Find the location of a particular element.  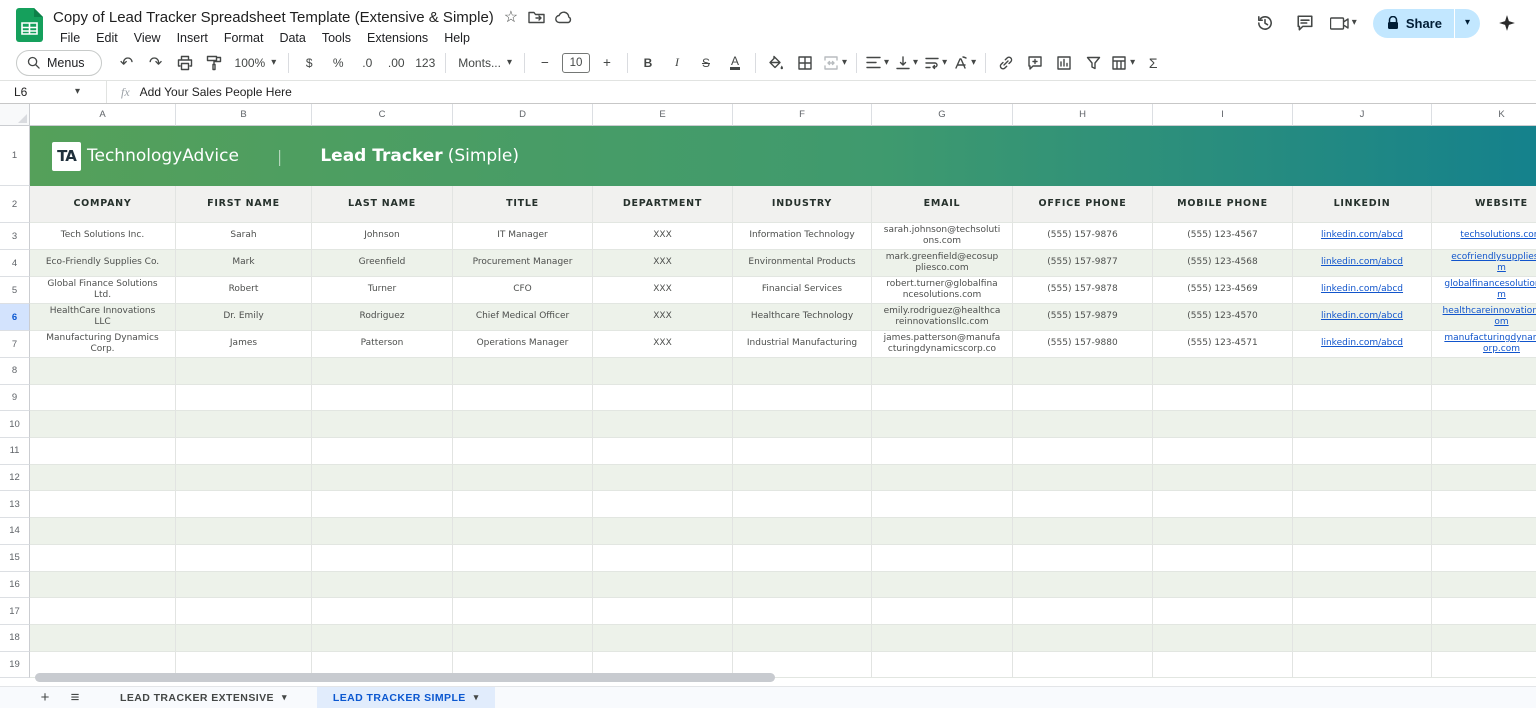

fill-color-button is located at coordinates (776, 62).